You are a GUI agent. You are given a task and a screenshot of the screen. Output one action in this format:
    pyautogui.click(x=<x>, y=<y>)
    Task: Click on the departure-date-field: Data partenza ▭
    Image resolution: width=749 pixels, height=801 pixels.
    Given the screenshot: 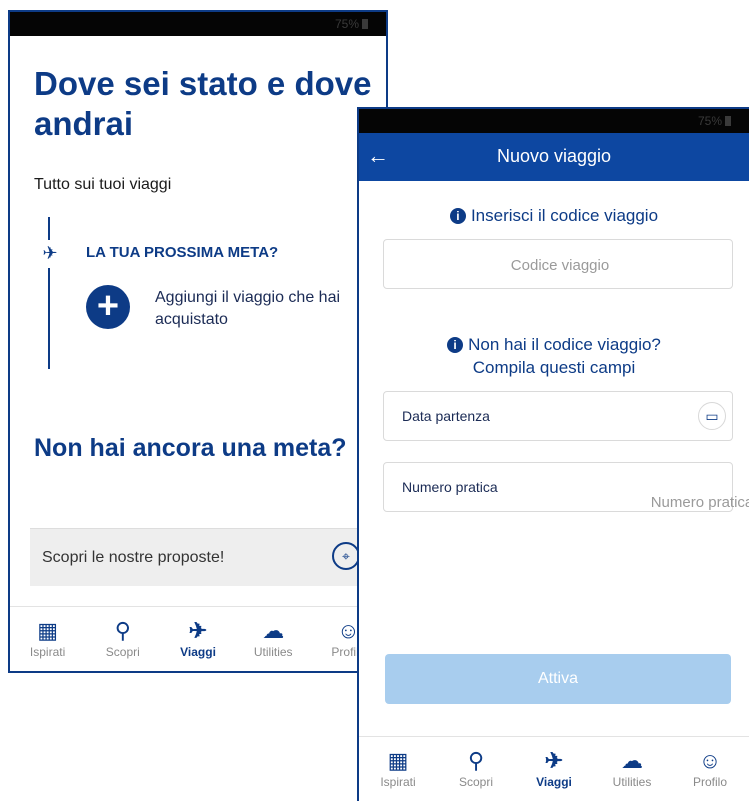 What is the action you would take?
    pyautogui.click(x=558, y=416)
    